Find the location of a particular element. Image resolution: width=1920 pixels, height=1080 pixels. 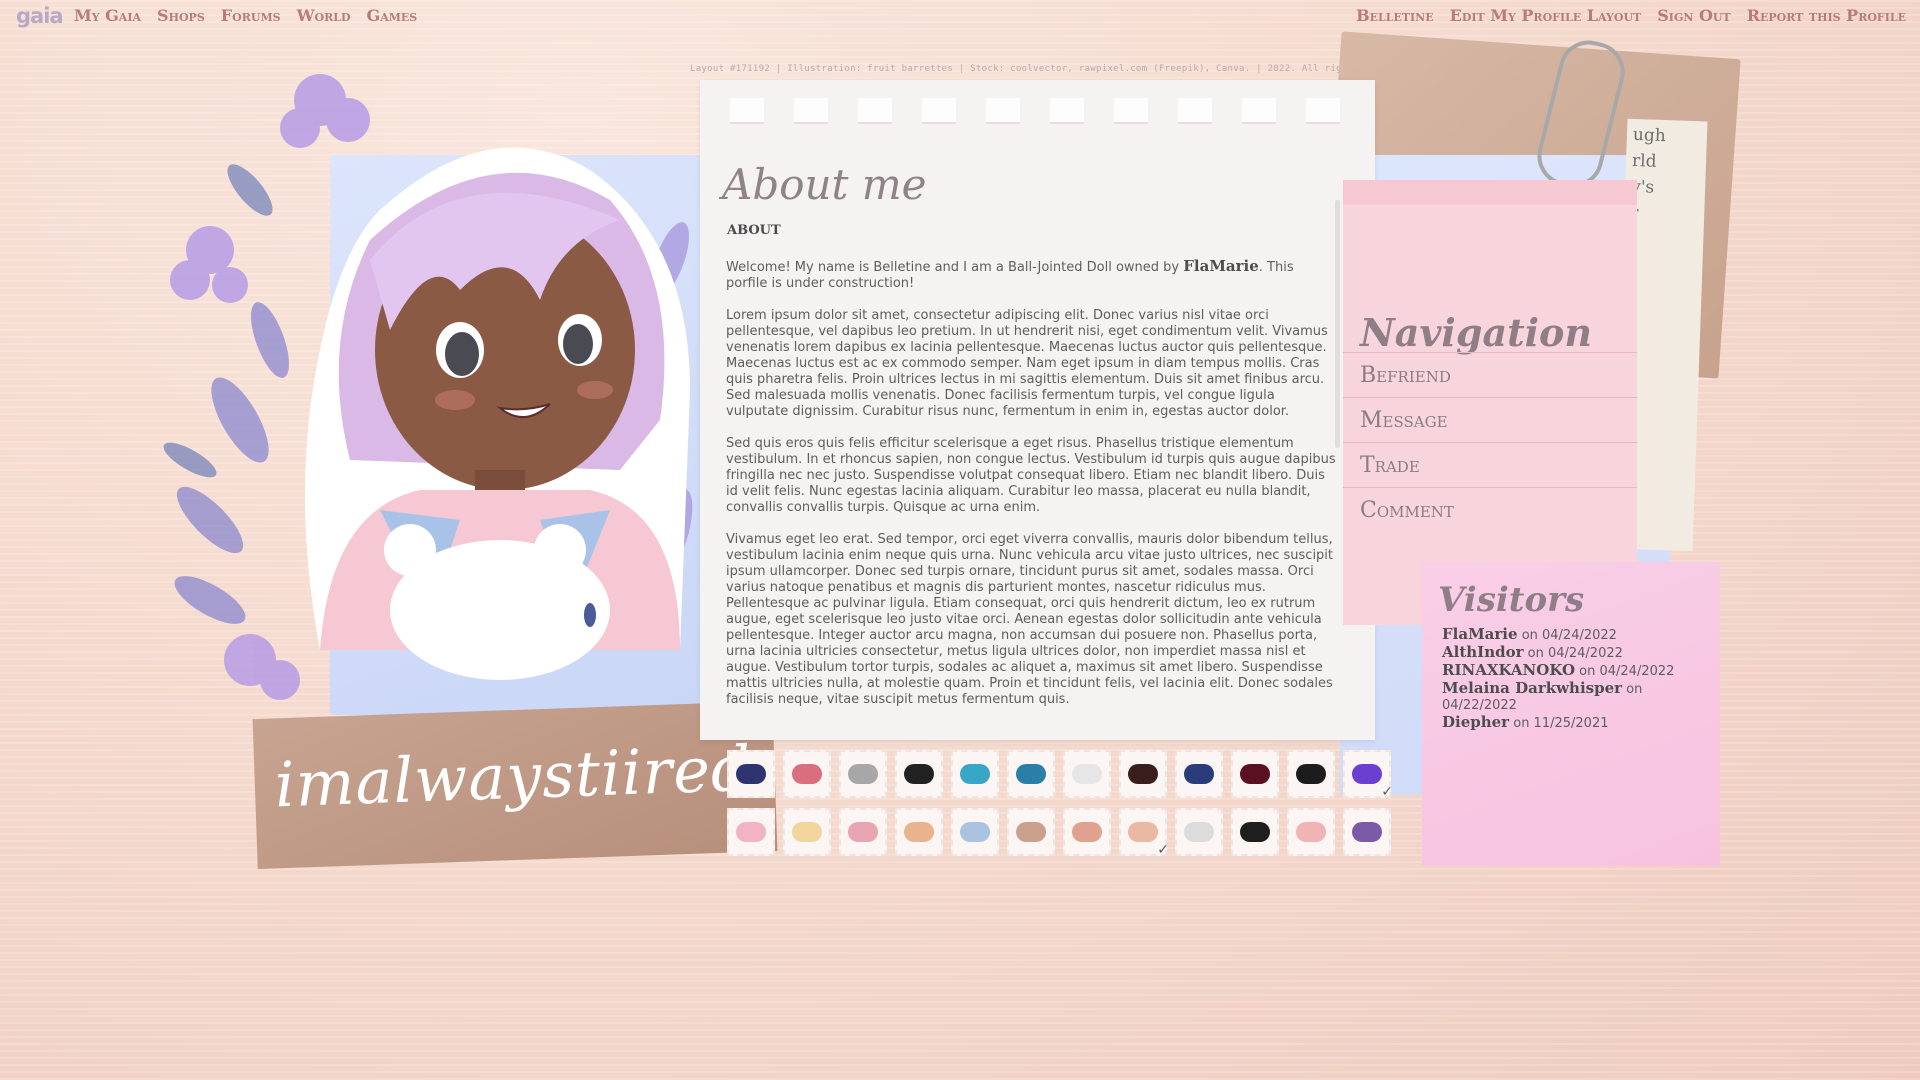

pink-glasses-icon is located at coordinates (807, 774).